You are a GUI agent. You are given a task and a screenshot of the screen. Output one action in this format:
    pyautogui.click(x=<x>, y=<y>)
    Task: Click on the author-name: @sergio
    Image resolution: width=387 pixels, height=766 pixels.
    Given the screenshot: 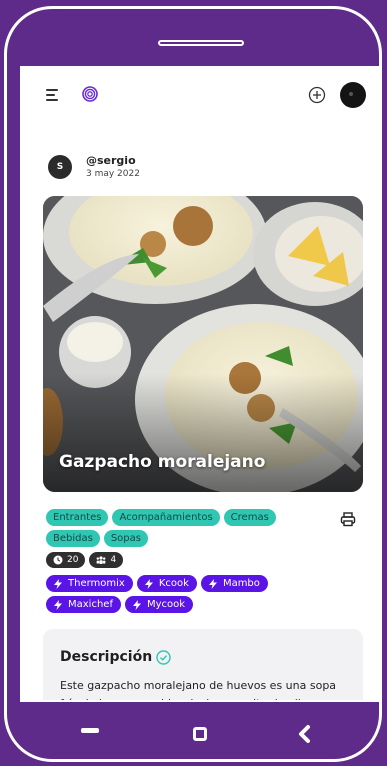 What is the action you would take?
    pyautogui.click(x=111, y=160)
    